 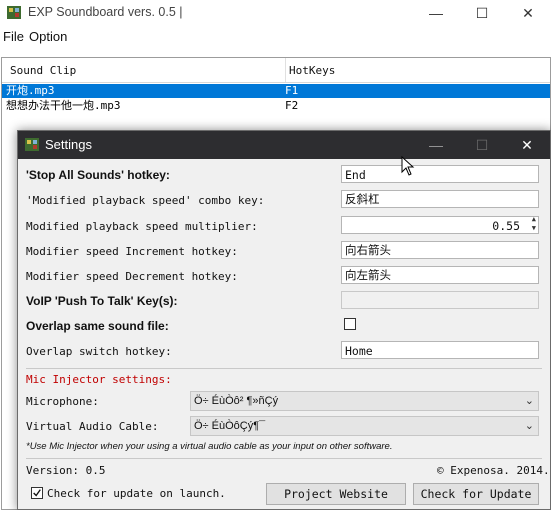 I want to click on settings-close-button: ✕, so click(x=527, y=145).